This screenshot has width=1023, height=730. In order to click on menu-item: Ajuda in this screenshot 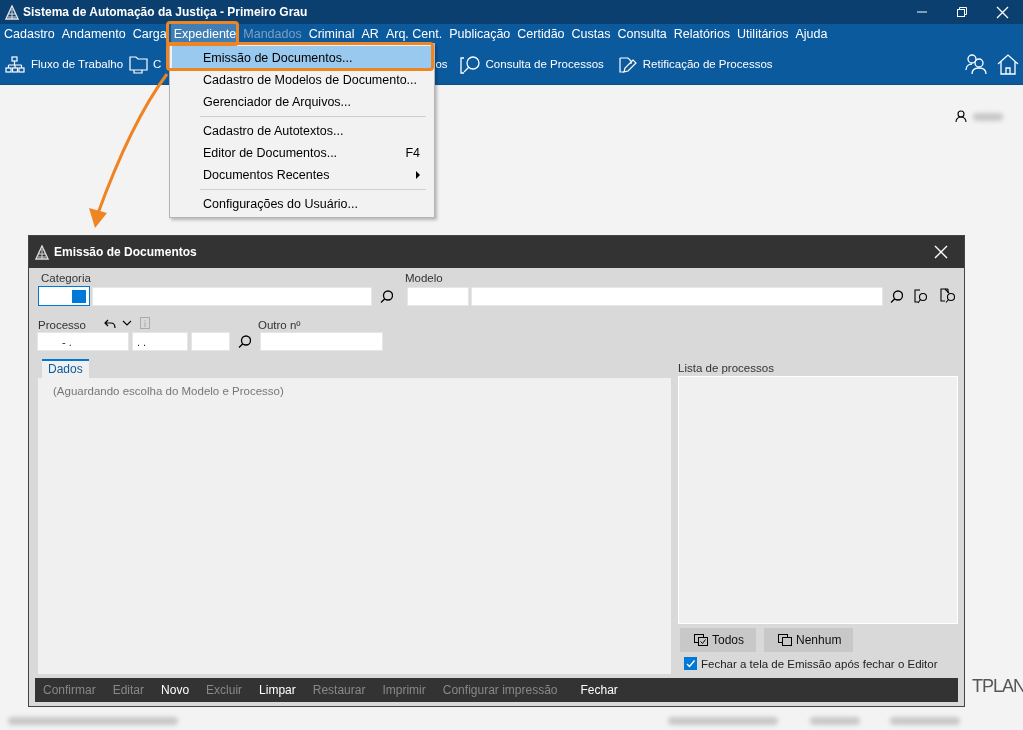, I will do `click(811, 34)`.